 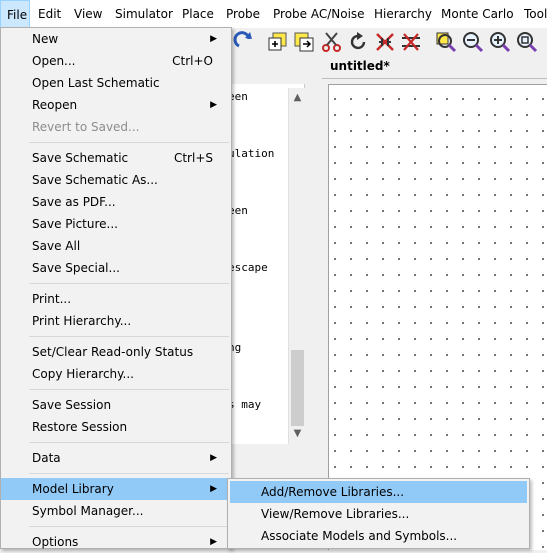 I want to click on menu-item-readonly: Set/Clear Read-only Status, so click(x=116, y=352).